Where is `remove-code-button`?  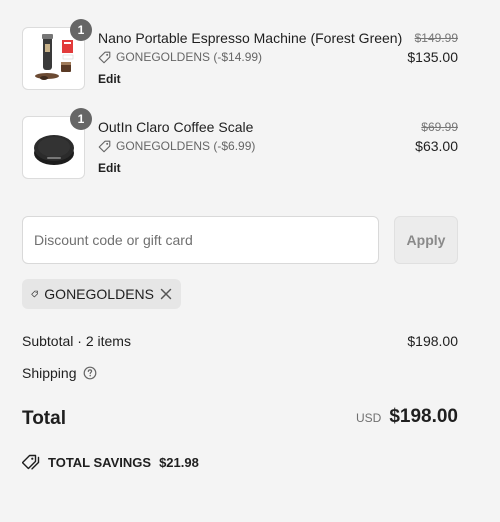
remove-code-button is located at coordinates (166, 294).